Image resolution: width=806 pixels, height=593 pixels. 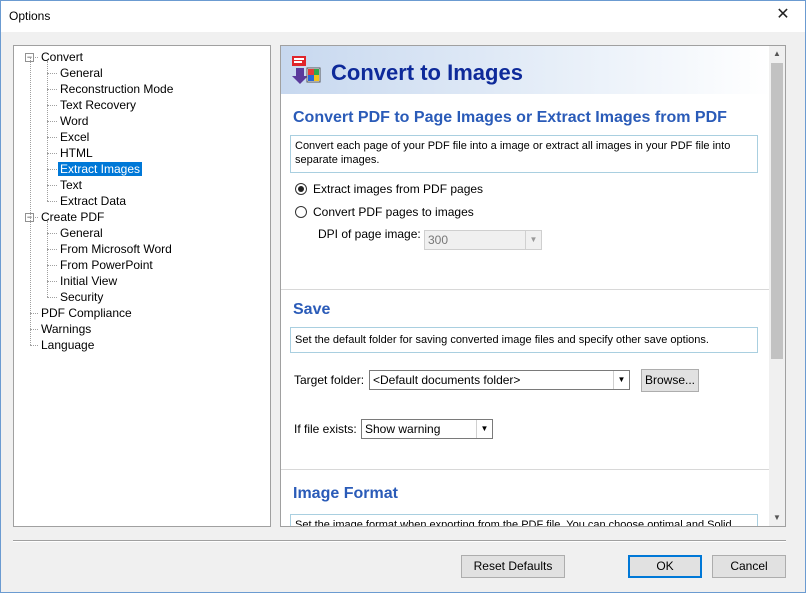 I want to click on tree-item-label: Convert, so click(x=62, y=57).